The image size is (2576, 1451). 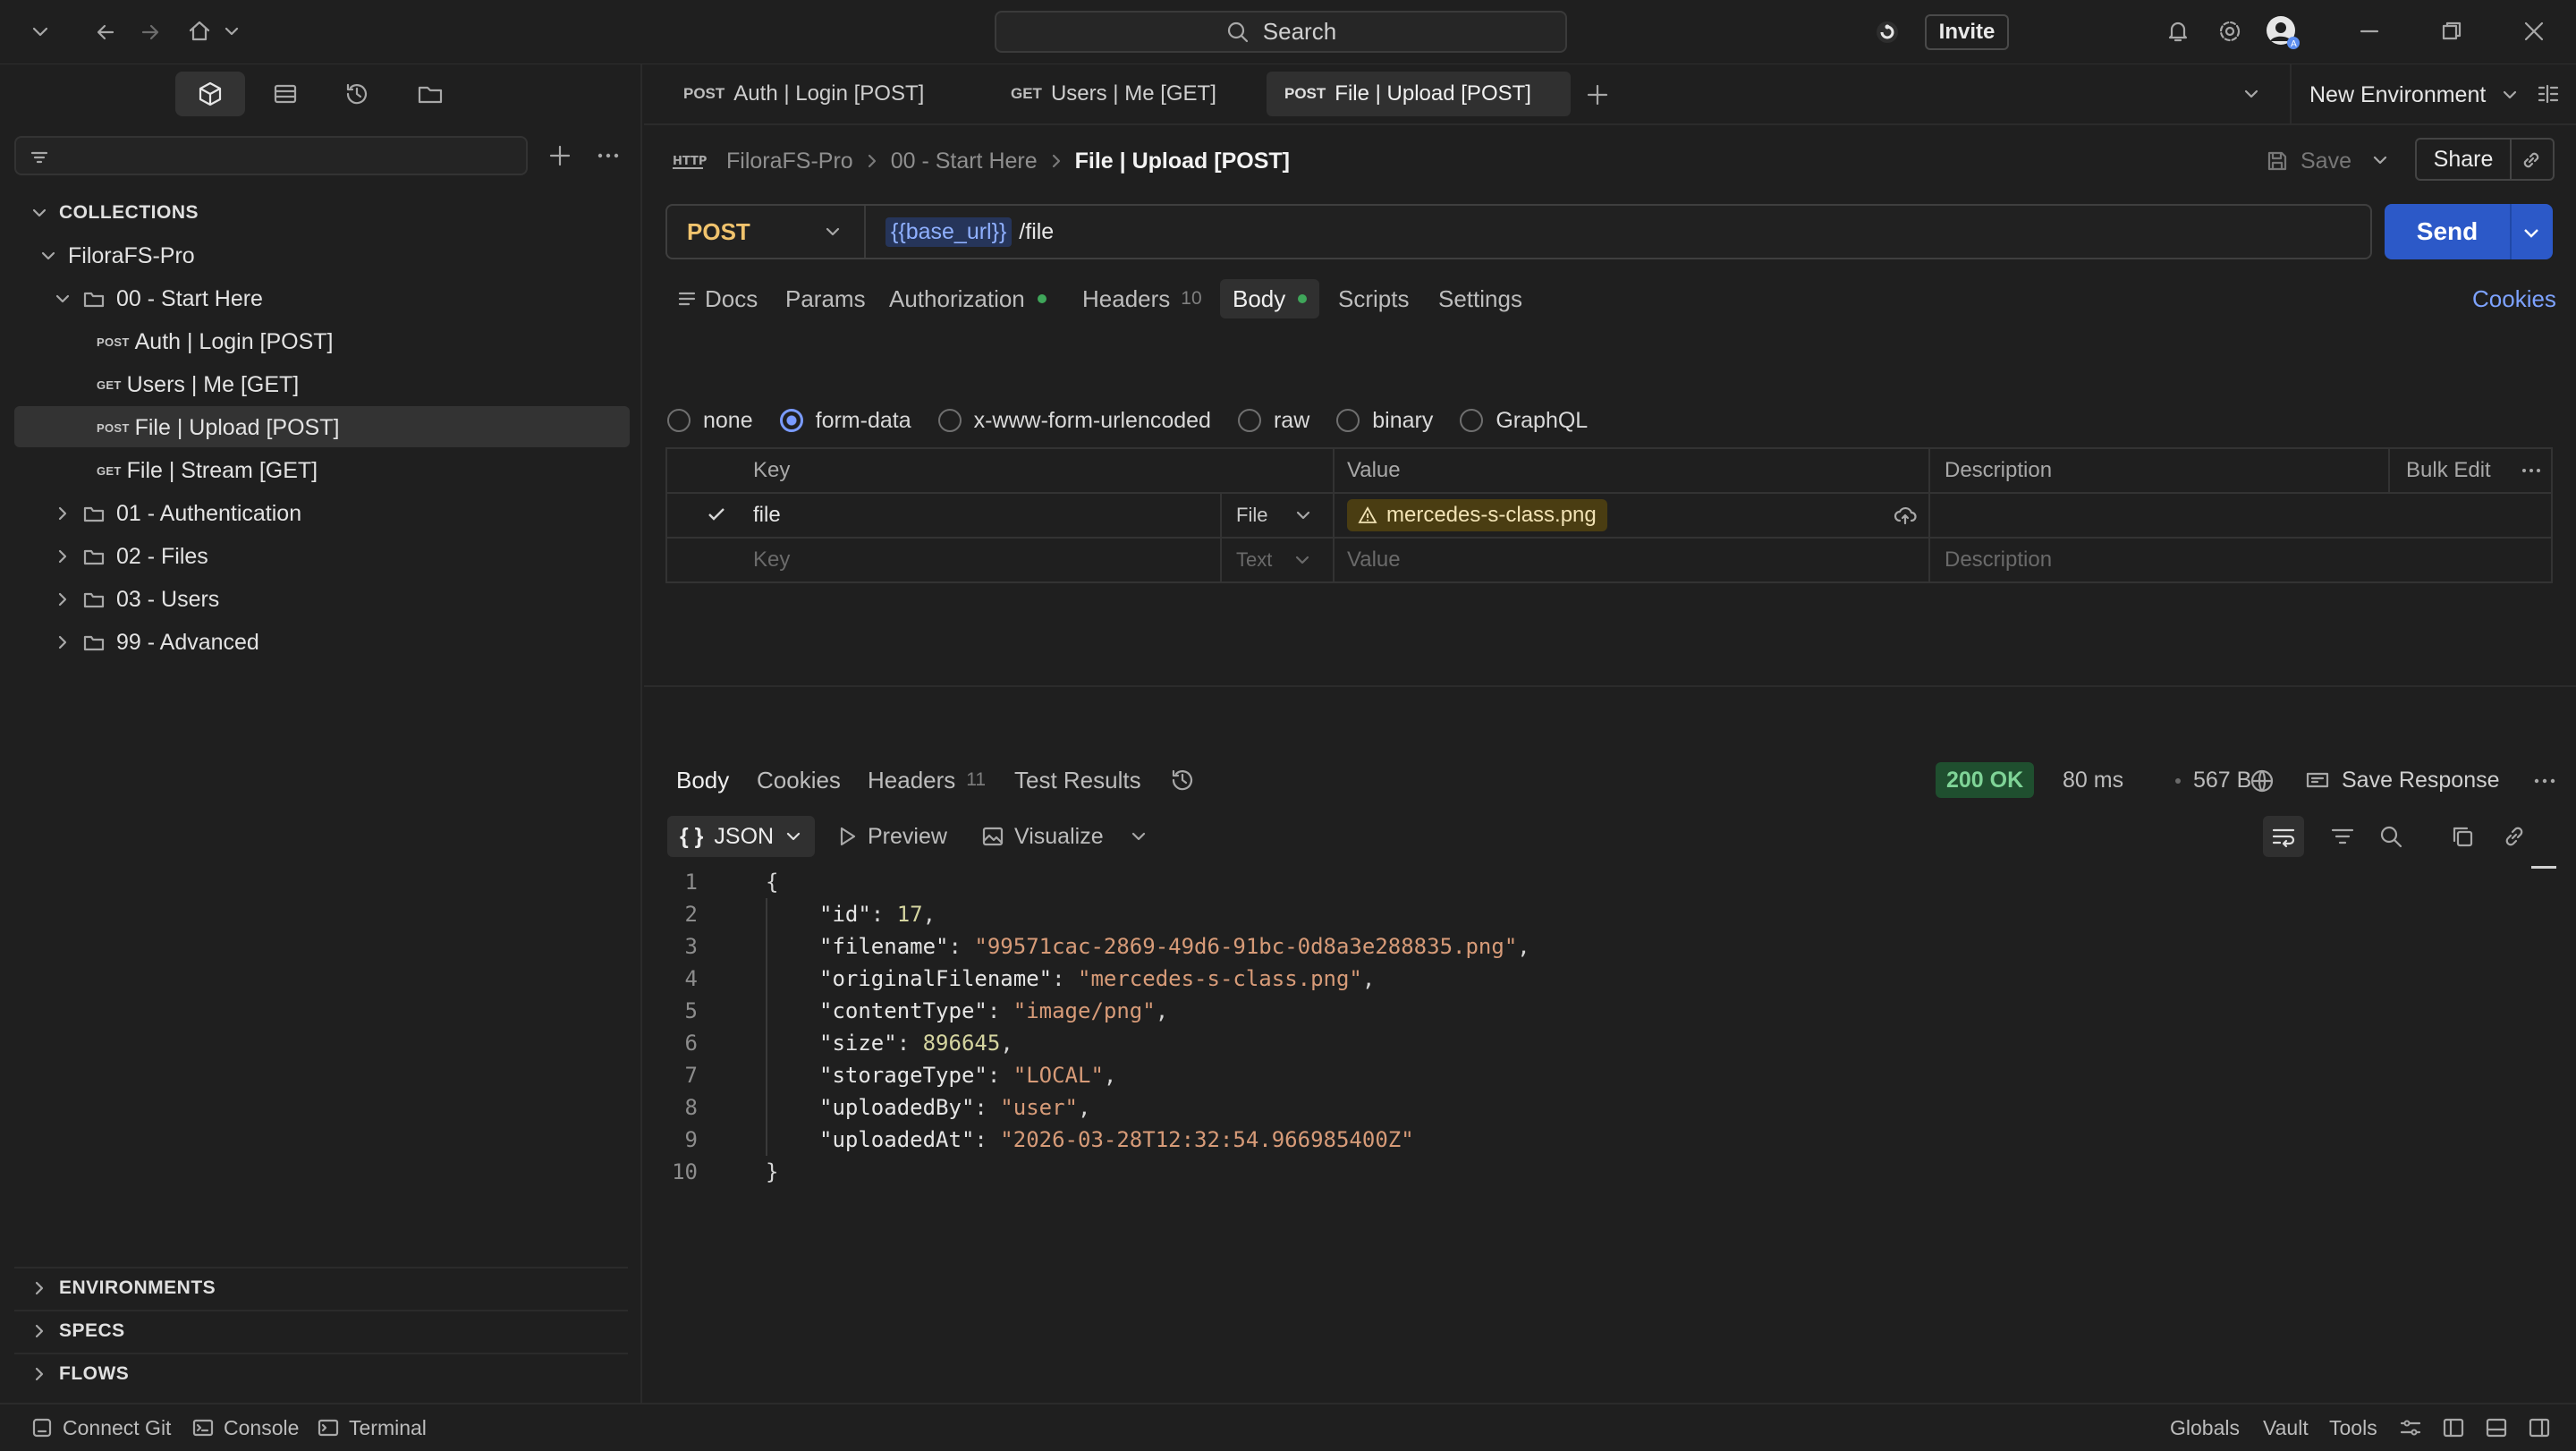 What do you see at coordinates (215, 341) in the screenshot?
I see `request-item-auth-login: POST Auth | Login [POST]` at bounding box center [215, 341].